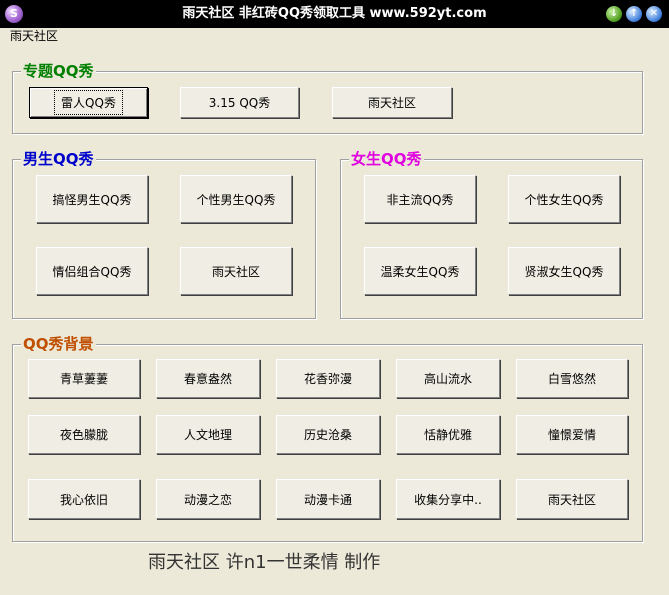  I want to click on button-bg-11: 动漫之恋, so click(208, 499).